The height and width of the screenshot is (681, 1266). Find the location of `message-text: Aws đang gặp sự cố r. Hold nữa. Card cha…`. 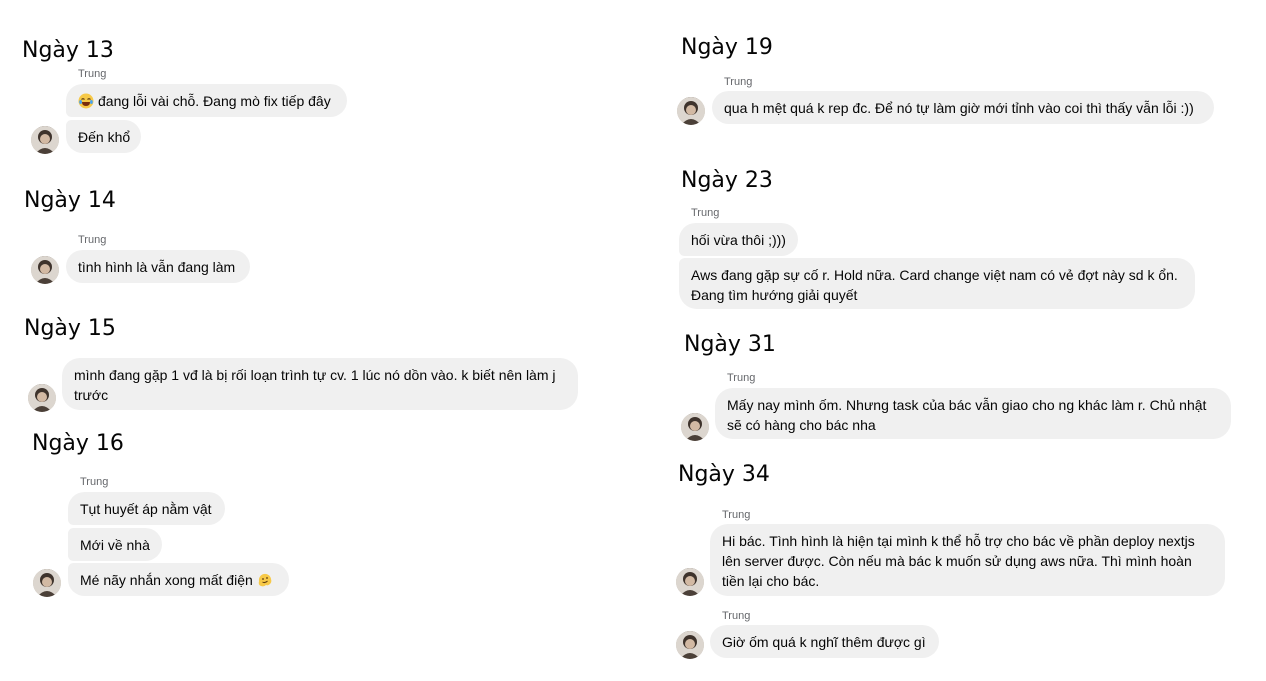

message-text: Aws đang gặp sự cố r. Hold nữa. Card cha… is located at coordinates (934, 285).